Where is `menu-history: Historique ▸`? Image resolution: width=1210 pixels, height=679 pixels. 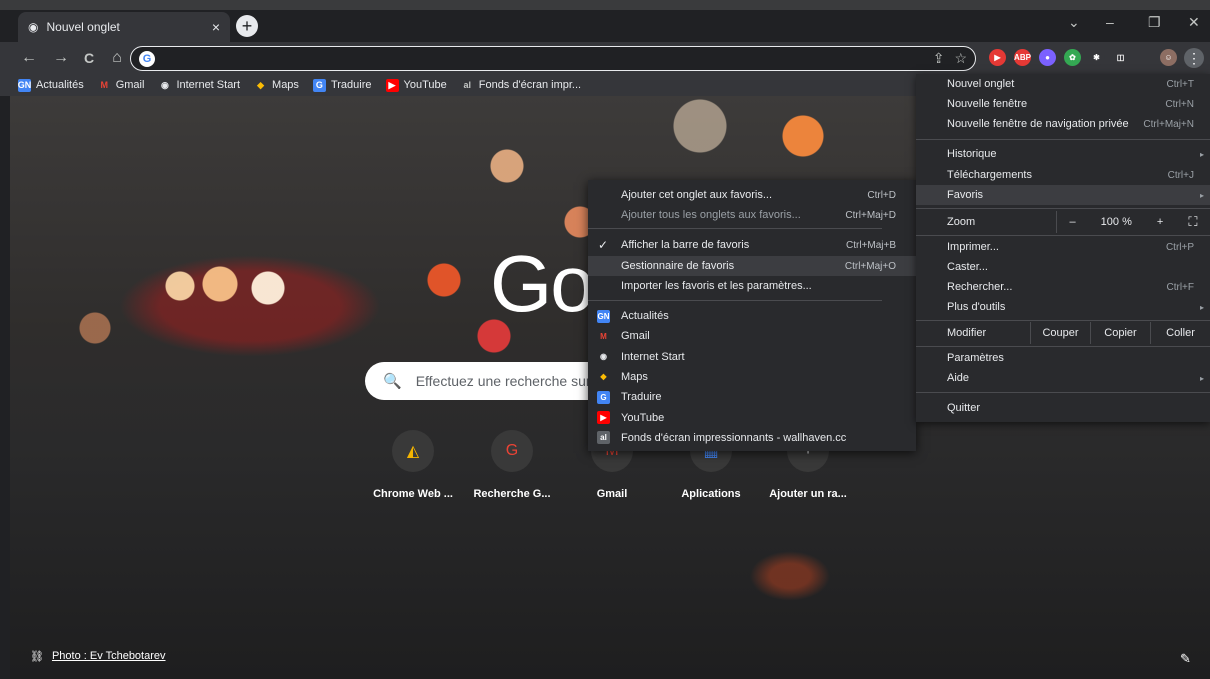 menu-history: Historique ▸ is located at coordinates (1063, 154).